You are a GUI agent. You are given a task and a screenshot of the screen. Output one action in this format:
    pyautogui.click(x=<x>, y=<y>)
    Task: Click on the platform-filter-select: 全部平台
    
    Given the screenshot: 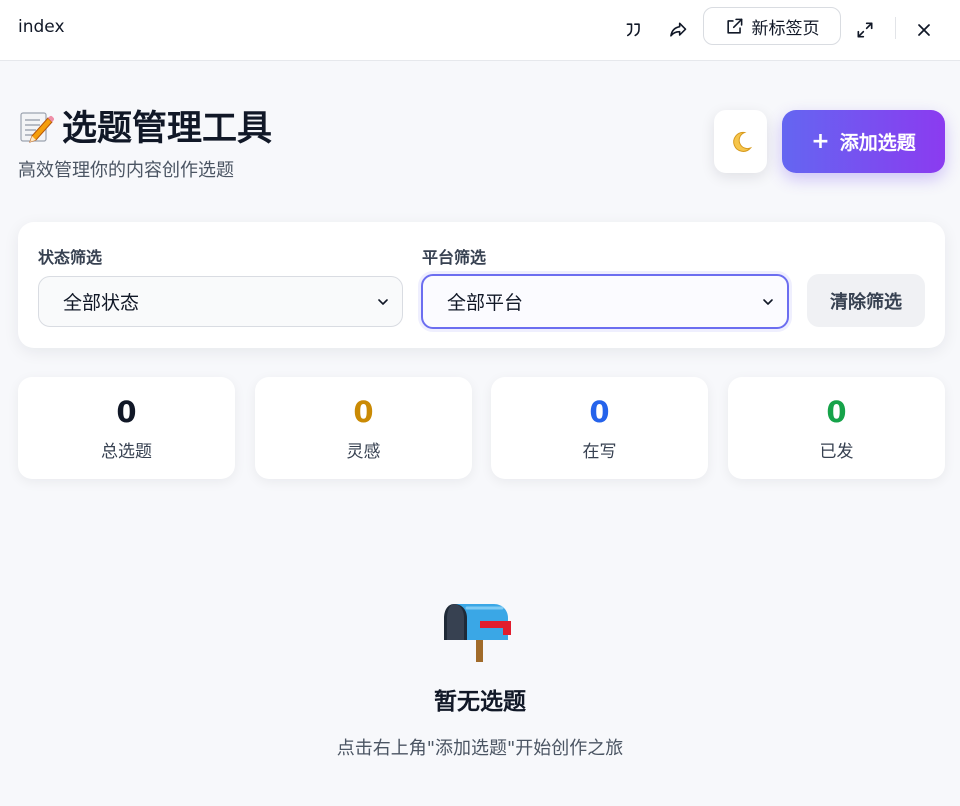 What is the action you would take?
    pyautogui.click(x=605, y=301)
    